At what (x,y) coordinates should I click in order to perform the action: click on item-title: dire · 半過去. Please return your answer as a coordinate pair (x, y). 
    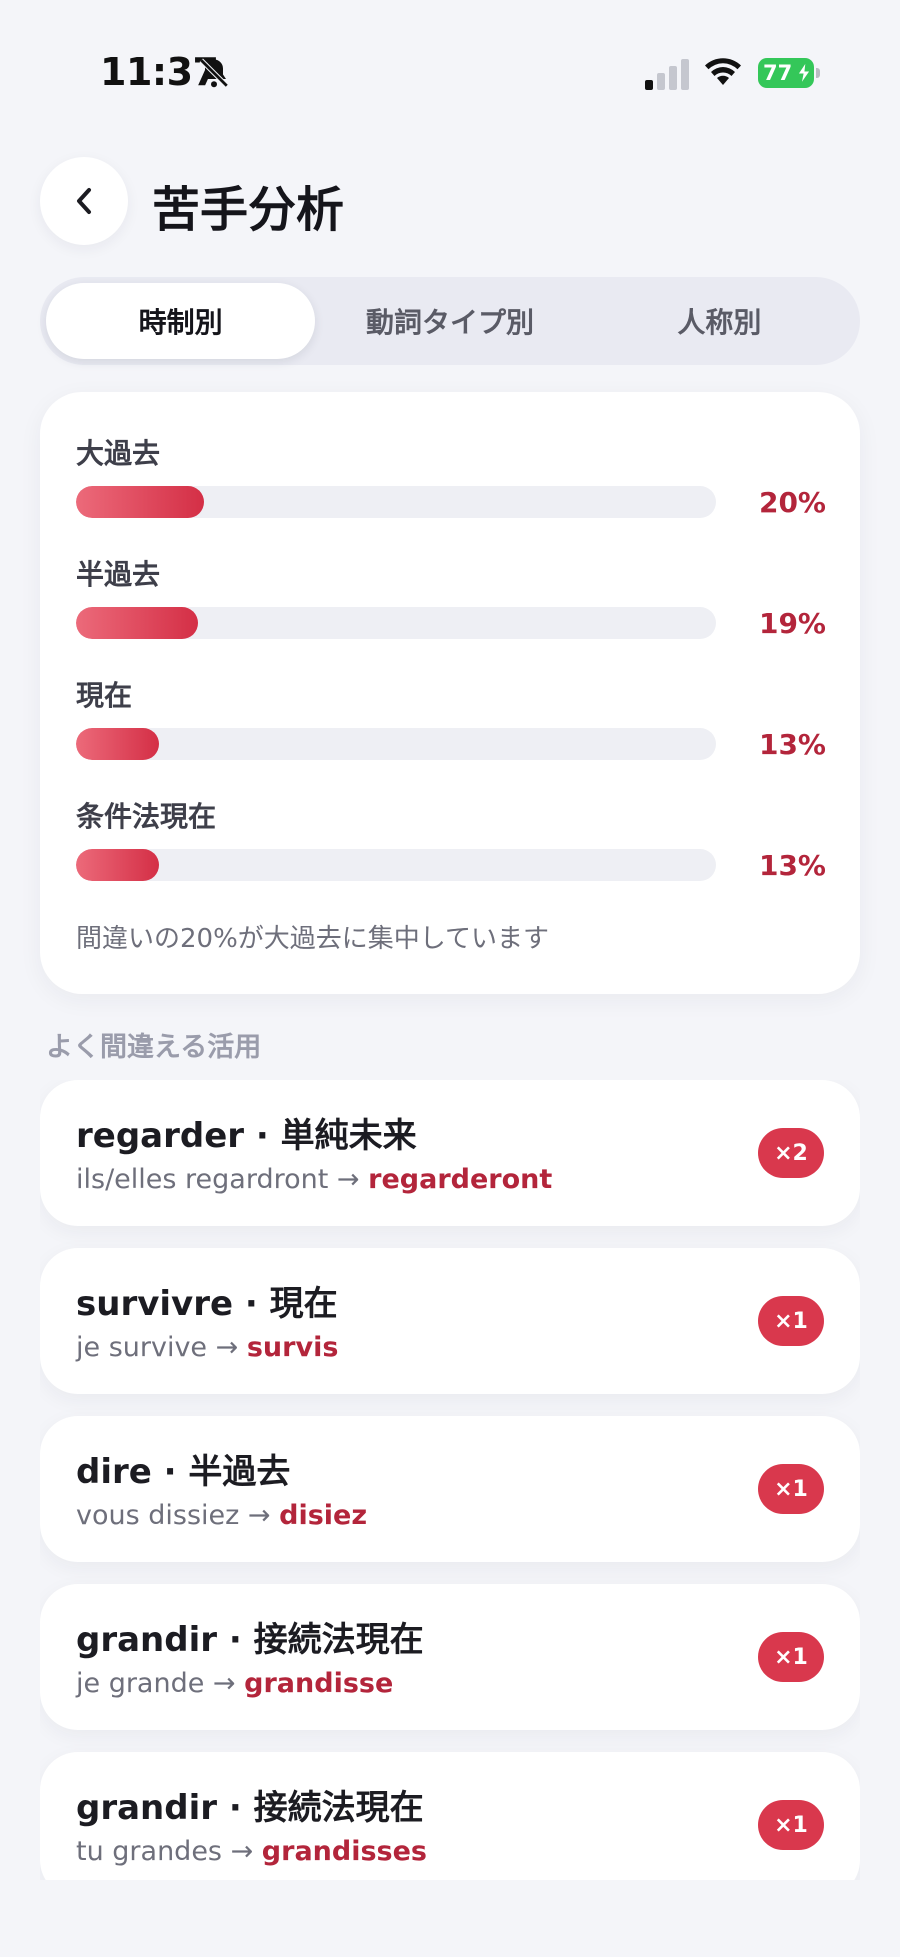
    Looking at the image, I should click on (183, 1472).